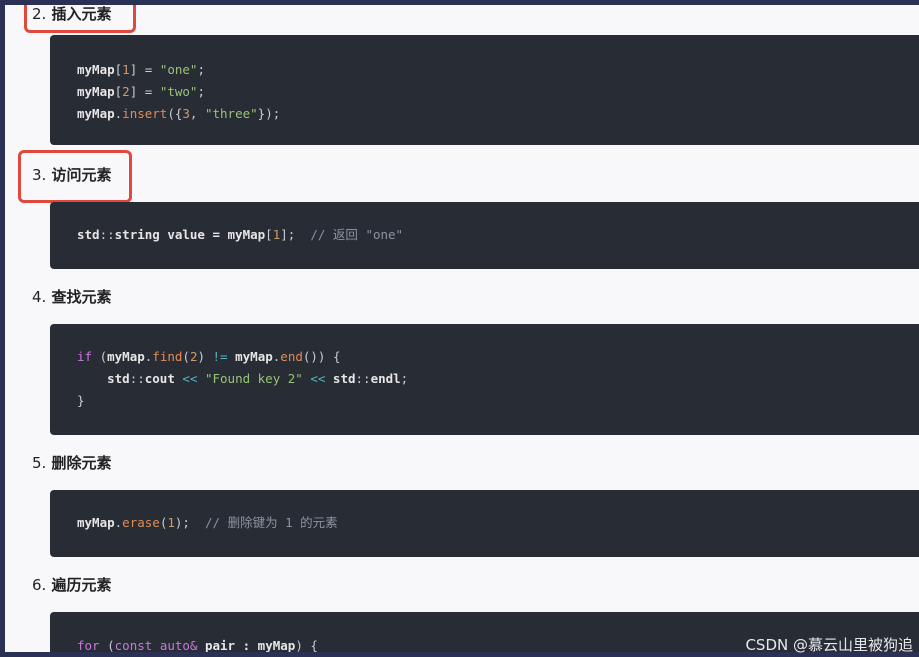  I want to click on code-line: myMap[2] = "two";, so click(141, 91).